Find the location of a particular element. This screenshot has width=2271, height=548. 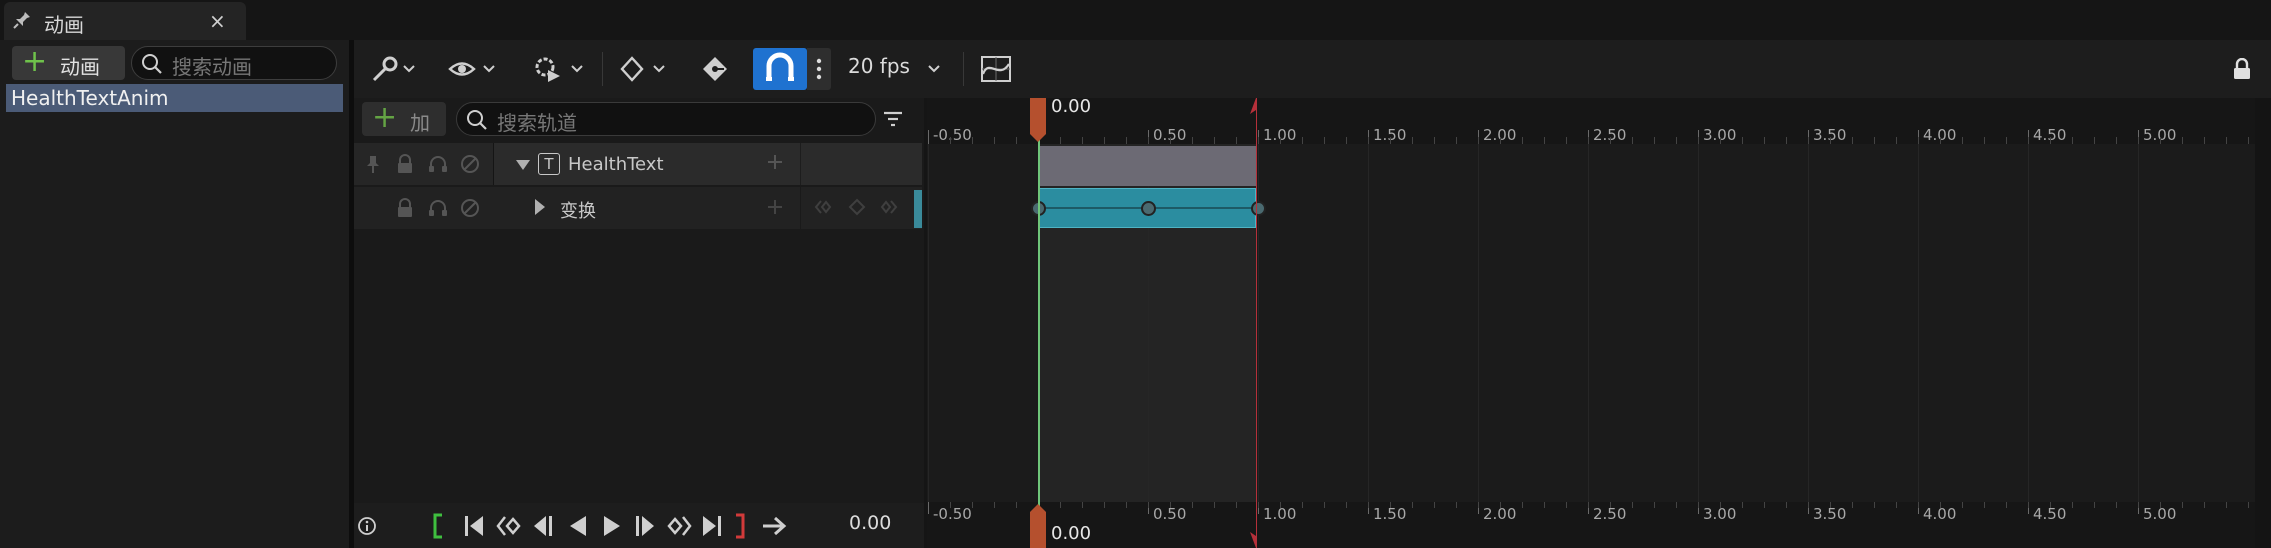

track-search-input: 搜索轨道 is located at coordinates (666, 119).